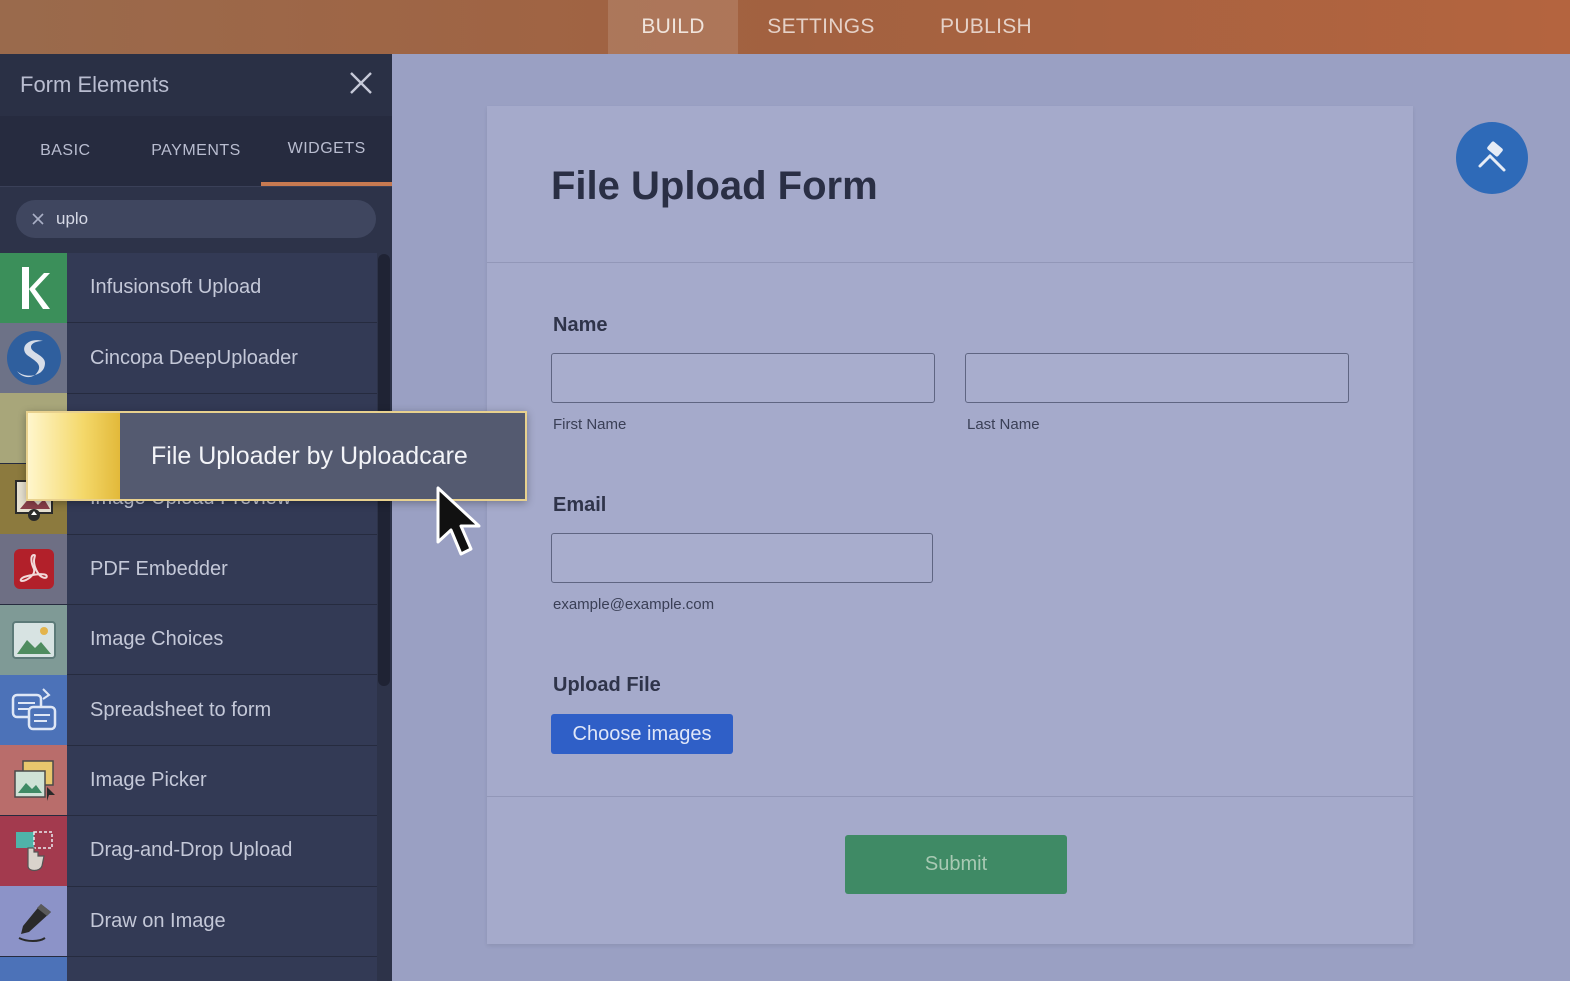 Image resolution: width=1570 pixels, height=981 pixels. What do you see at coordinates (714, 186) in the screenshot?
I see `form-title: File Upload Form` at bounding box center [714, 186].